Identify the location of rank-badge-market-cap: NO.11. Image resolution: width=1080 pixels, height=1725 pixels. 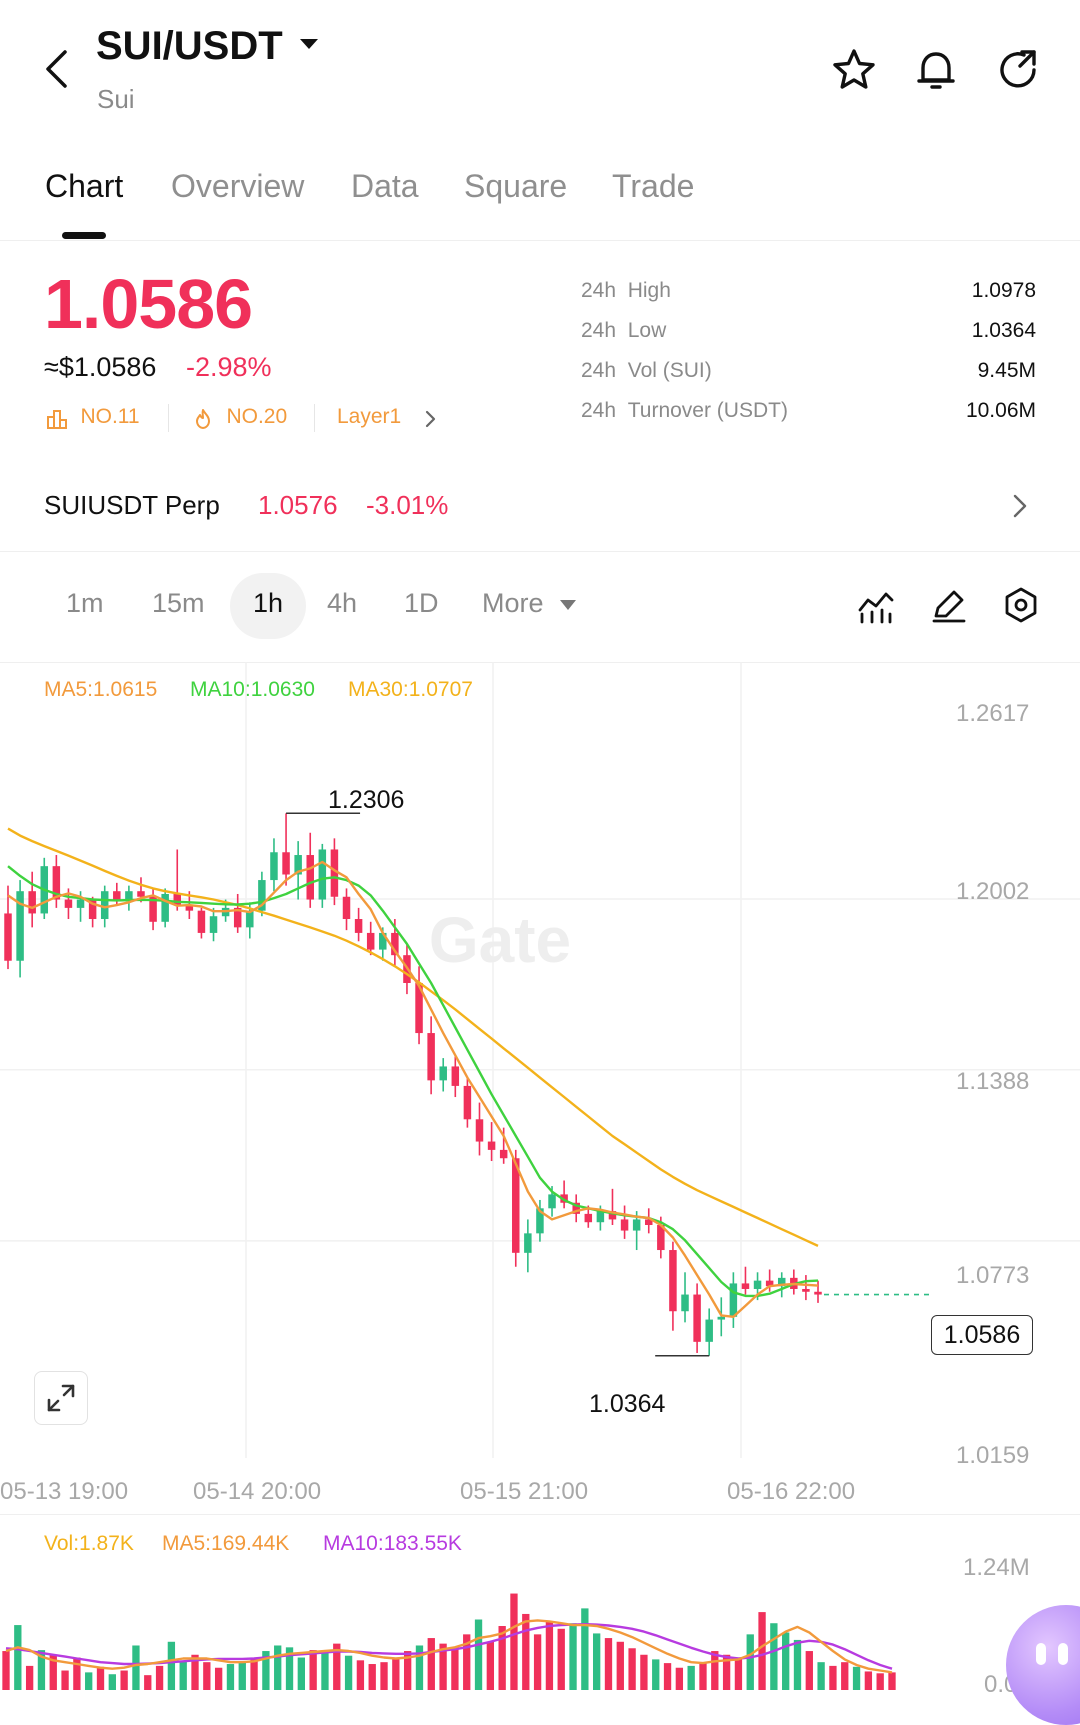
(93, 417).